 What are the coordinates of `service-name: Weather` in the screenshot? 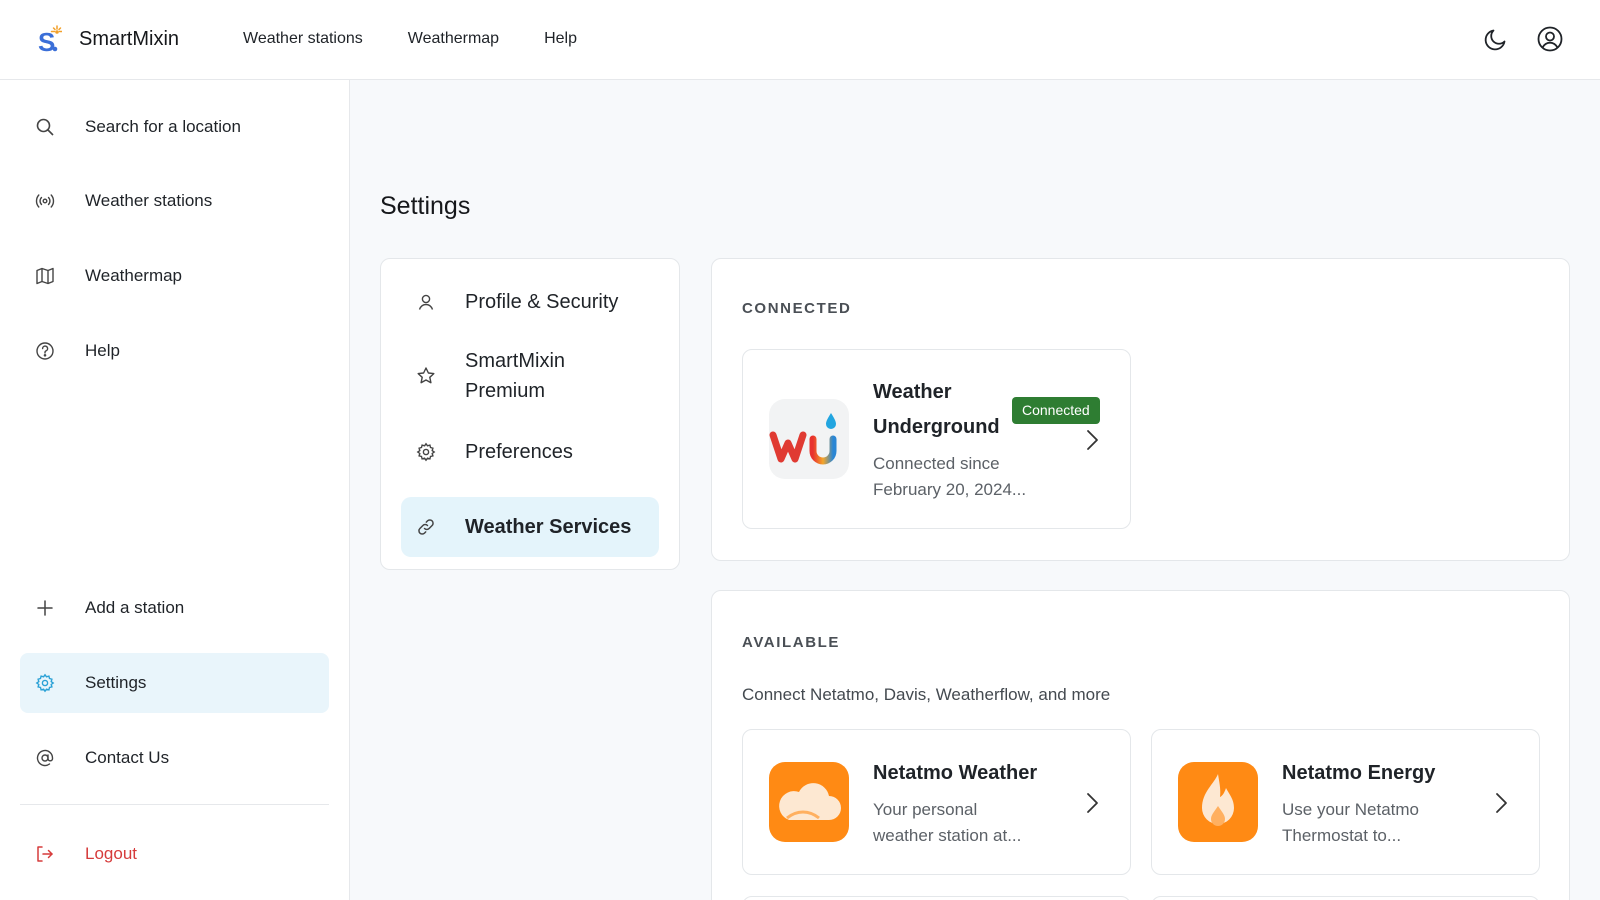 It's located at (912, 392).